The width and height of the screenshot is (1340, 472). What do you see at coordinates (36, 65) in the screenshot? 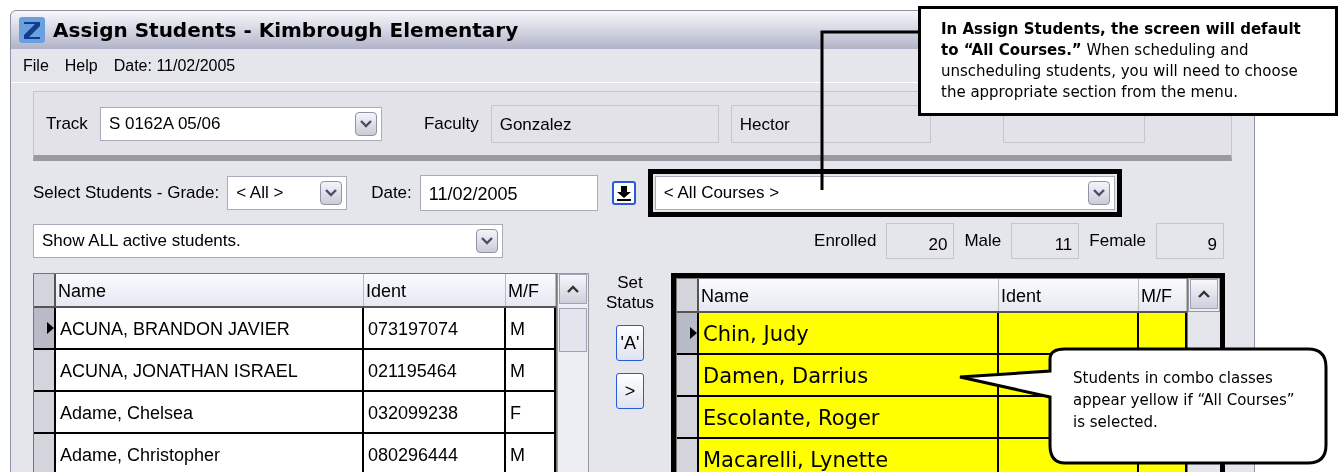
I see `menu-item: File` at bounding box center [36, 65].